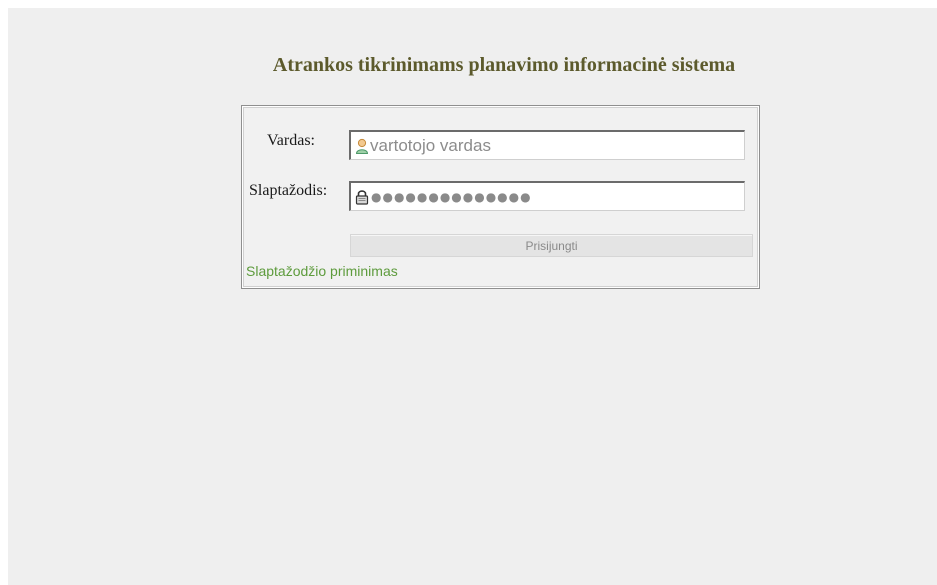 The width and height of the screenshot is (937, 585). What do you see at coordinates (322, 271) in the screenshot?
I see `password-reminder-link: Slaptažodžio priminimas` at bounding box center [322, 271].